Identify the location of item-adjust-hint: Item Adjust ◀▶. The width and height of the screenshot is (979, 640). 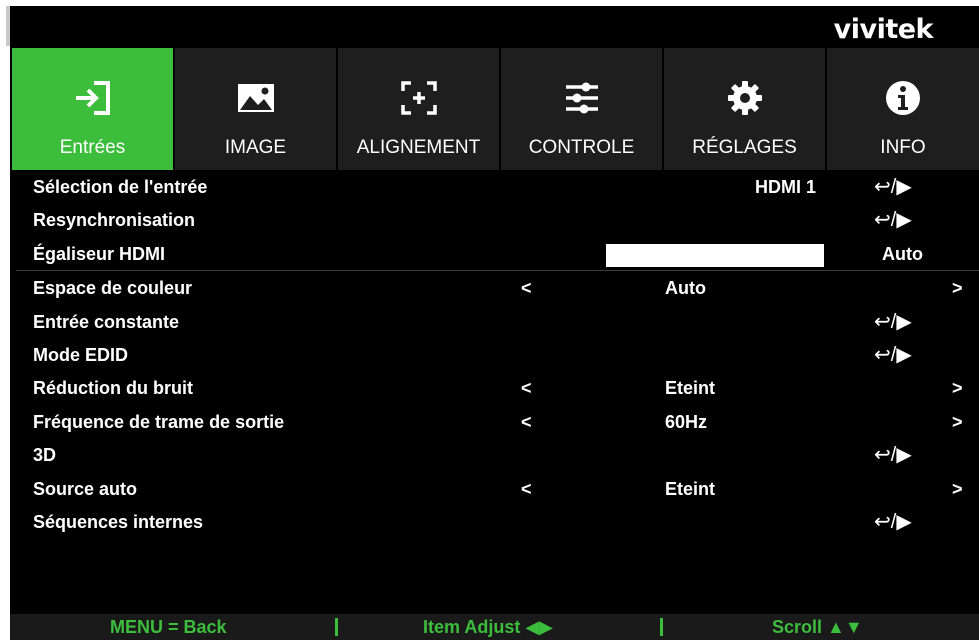
(488, 627).